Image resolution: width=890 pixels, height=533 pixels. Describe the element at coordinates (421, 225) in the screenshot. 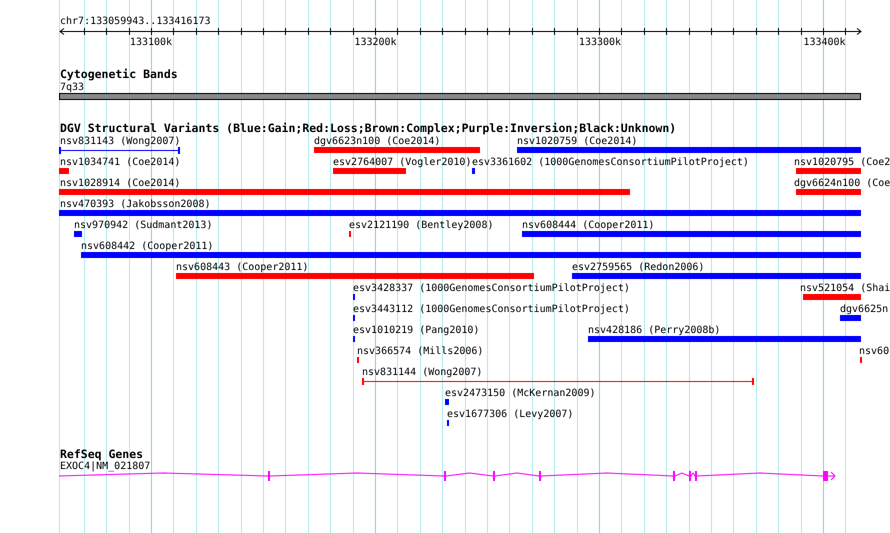

I see `variant-label: esv2121190 (Bentley2008)` at that location.